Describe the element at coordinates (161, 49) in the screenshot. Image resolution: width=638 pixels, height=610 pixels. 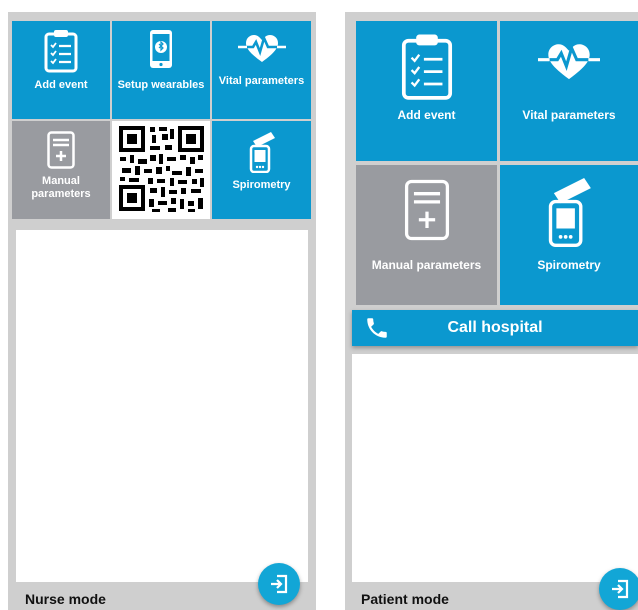
I see `phone-bluetooth-icon` at that location.